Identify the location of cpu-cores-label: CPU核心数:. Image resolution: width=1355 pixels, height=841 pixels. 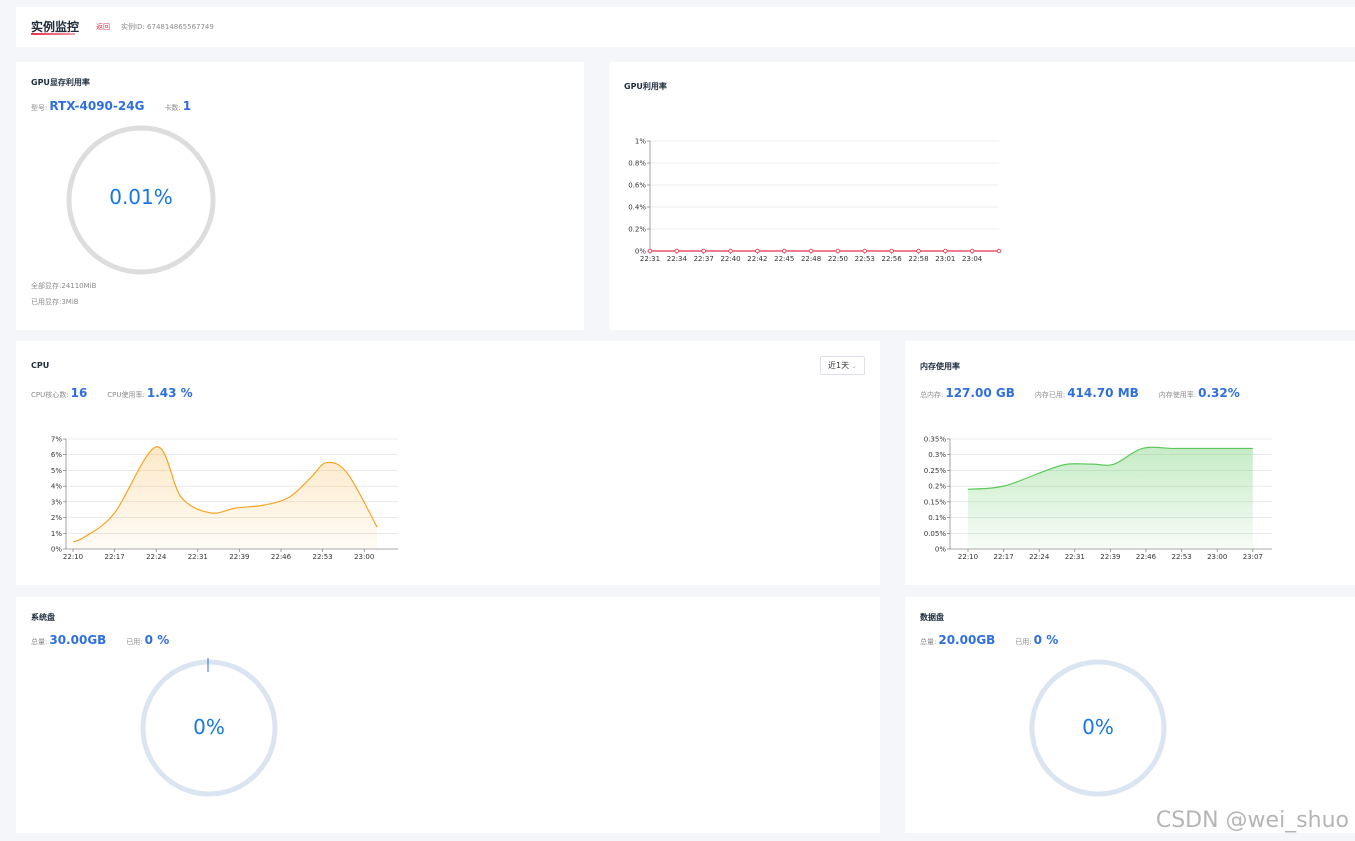
(50, 395).